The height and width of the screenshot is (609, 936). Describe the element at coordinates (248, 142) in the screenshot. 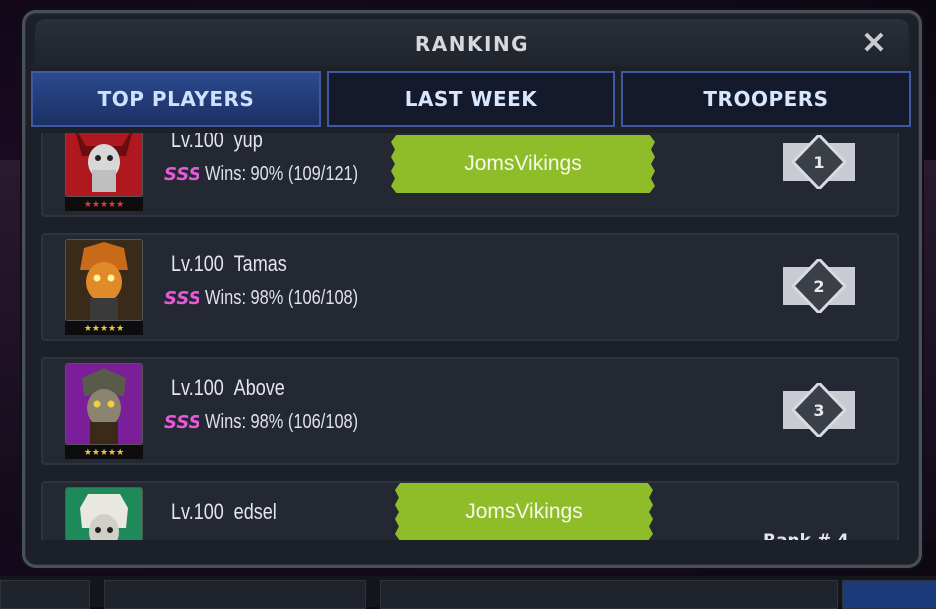

I see `player-name: yup` at that location.